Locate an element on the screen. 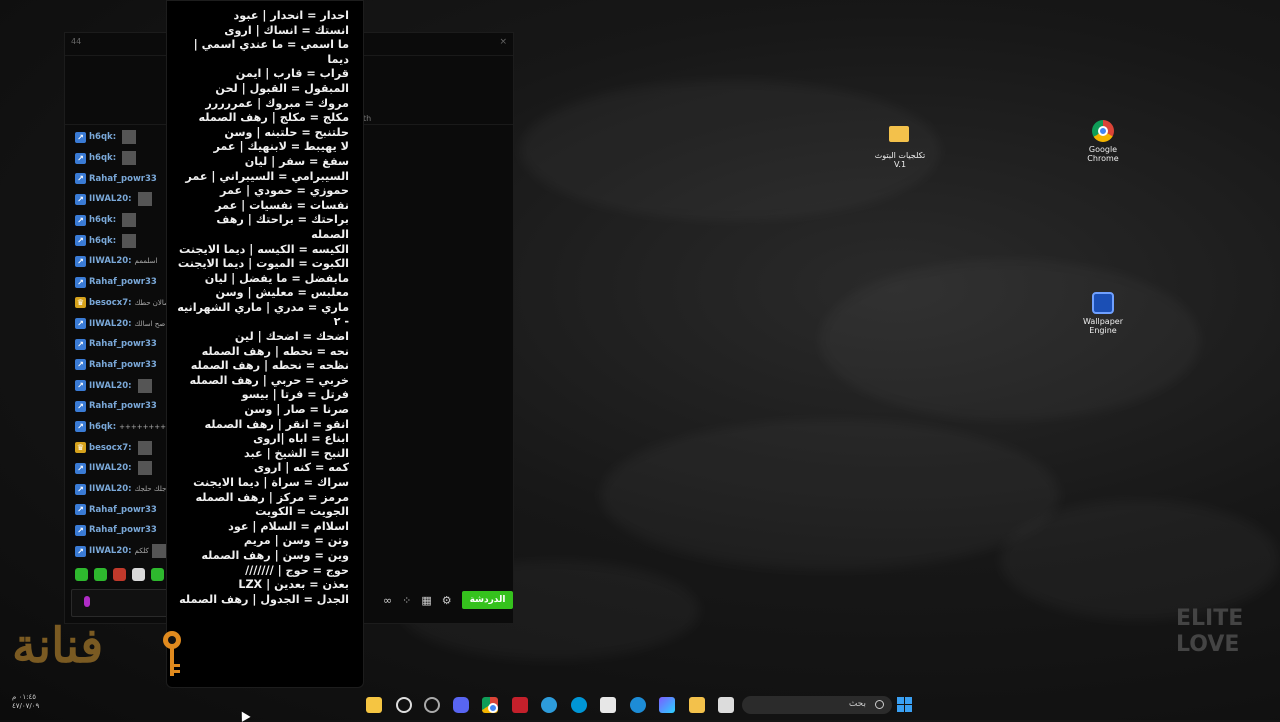 This screenshot has width=1280, height=722. elite-logo: ELITE LOVE is located at coordinates (1210, 631).